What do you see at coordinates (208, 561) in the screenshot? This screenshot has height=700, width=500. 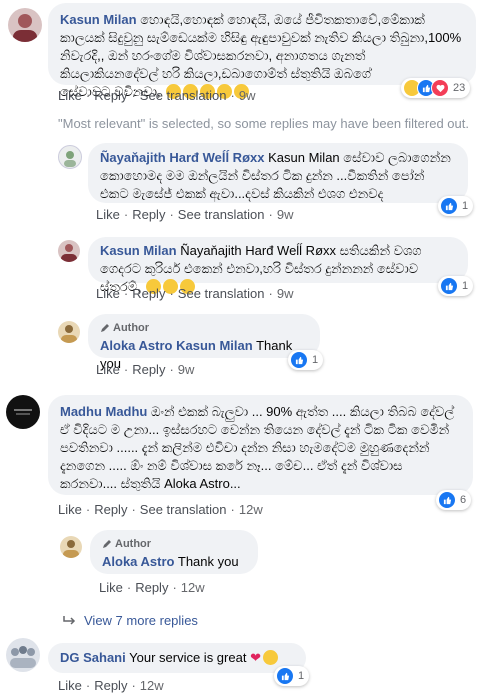 I see `comment-text: Thank you` at bounding box center [208, 561].